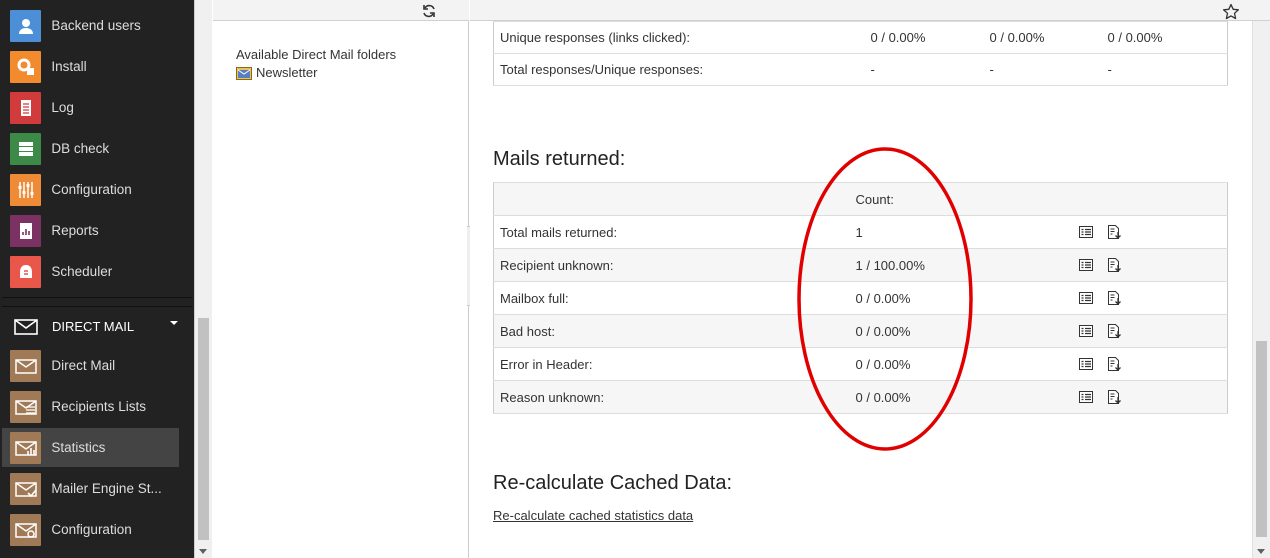 This screenshot has width=1270, height=558. I want to click on nav-toolbar, so click(341, 10).